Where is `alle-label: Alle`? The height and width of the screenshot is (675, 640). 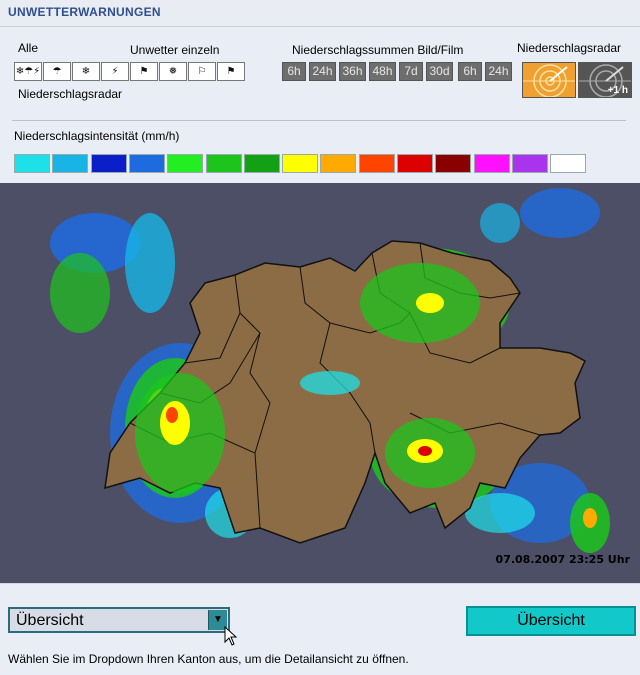
alle-label: Alle is located at coordinates (28, 48).